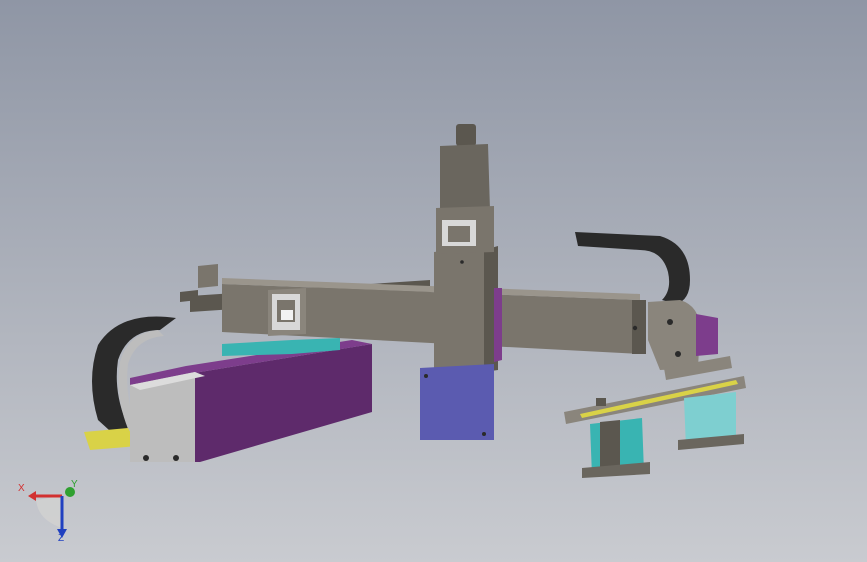 Image resolution: width=867 pixels, height=562 pixels. I want to click on coordinate-triad: X Y Z, so click(54, 513).